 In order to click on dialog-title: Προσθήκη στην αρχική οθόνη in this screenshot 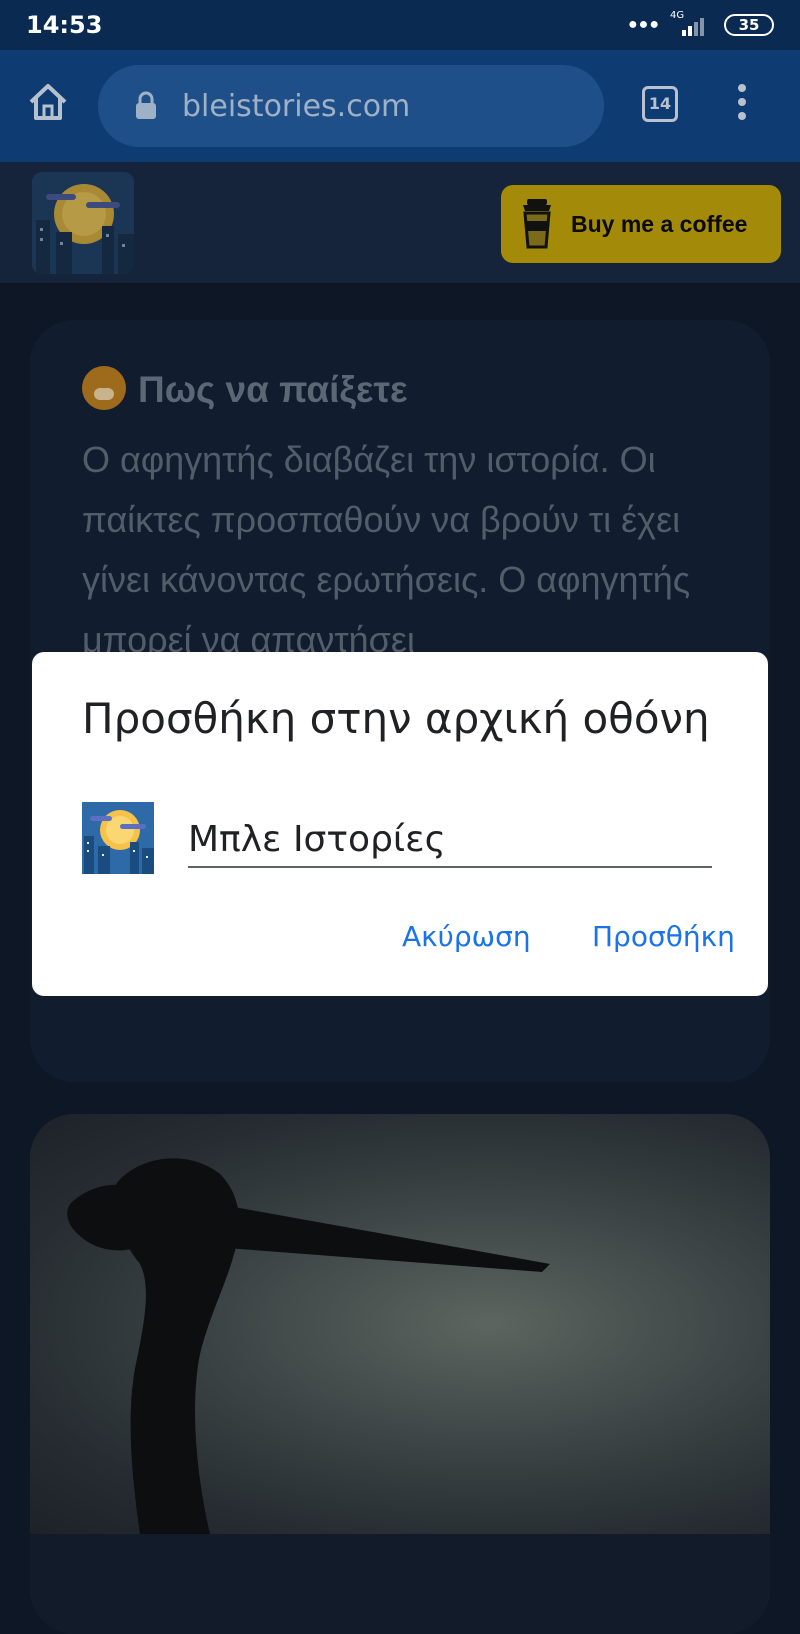, I will do `click(396, 718)`.